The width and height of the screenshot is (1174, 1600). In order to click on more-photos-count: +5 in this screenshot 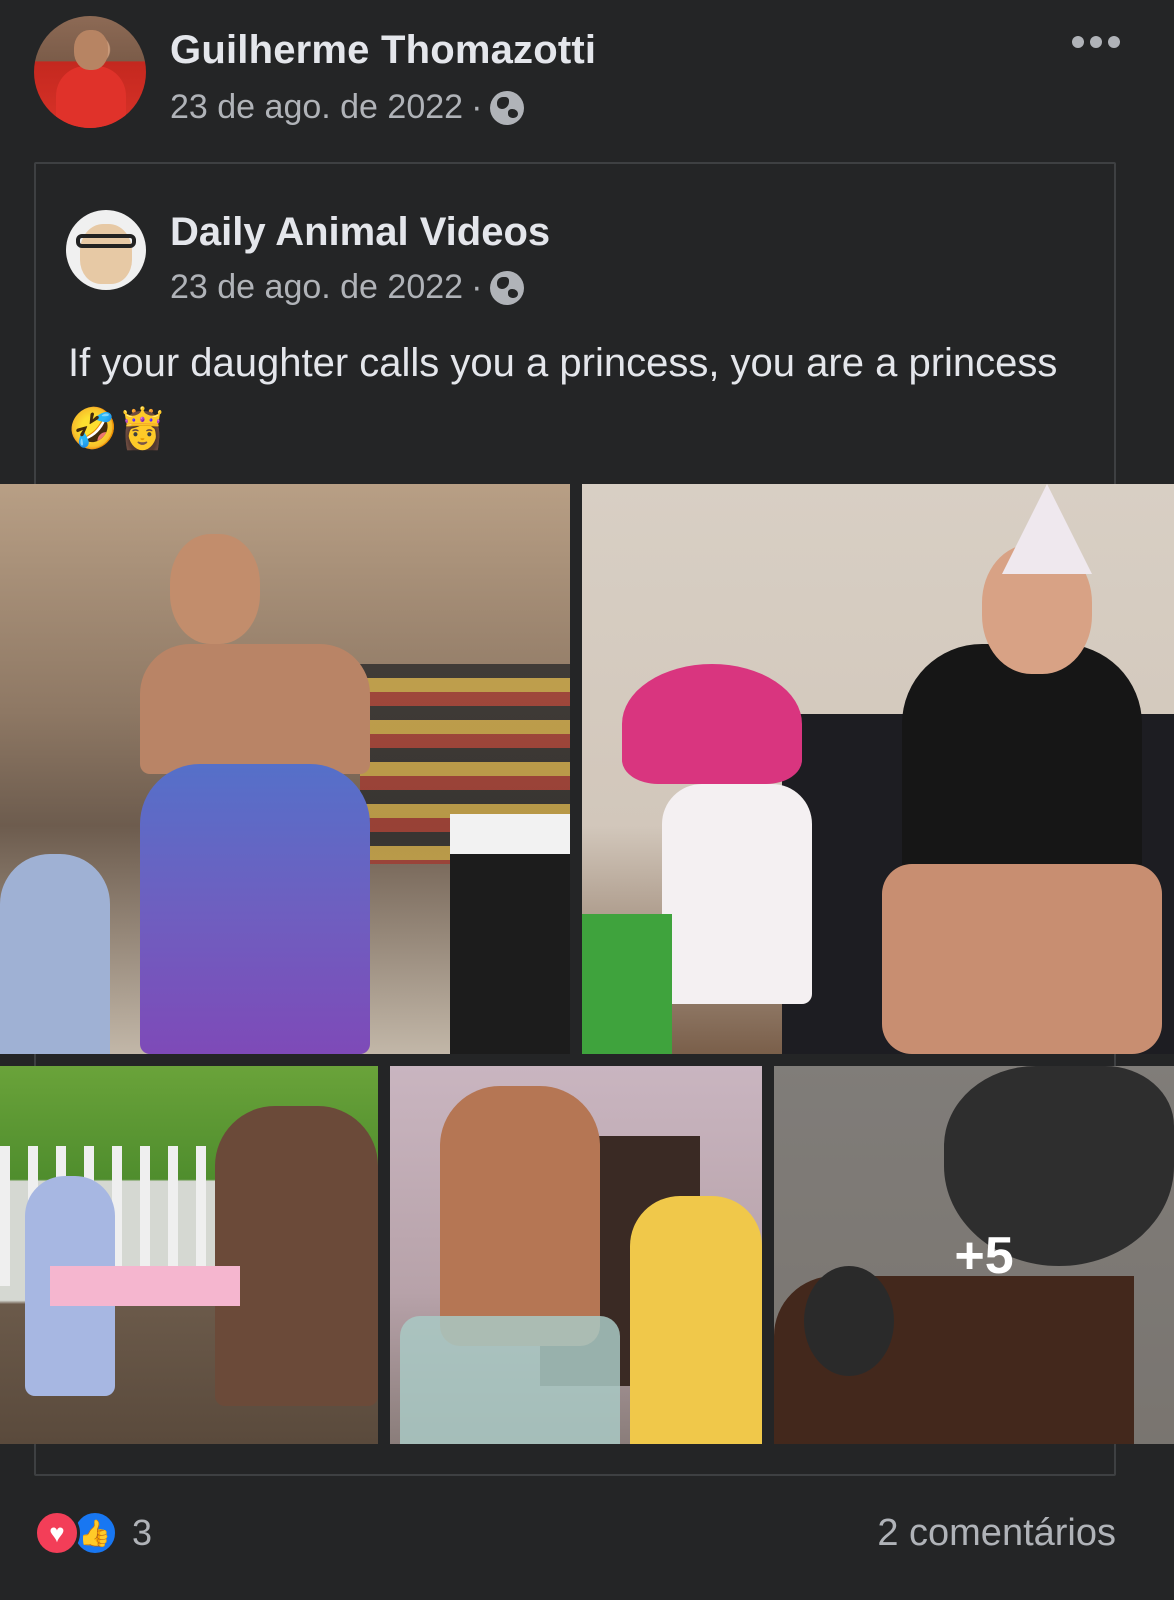, I will do `click(984, 1256)`.